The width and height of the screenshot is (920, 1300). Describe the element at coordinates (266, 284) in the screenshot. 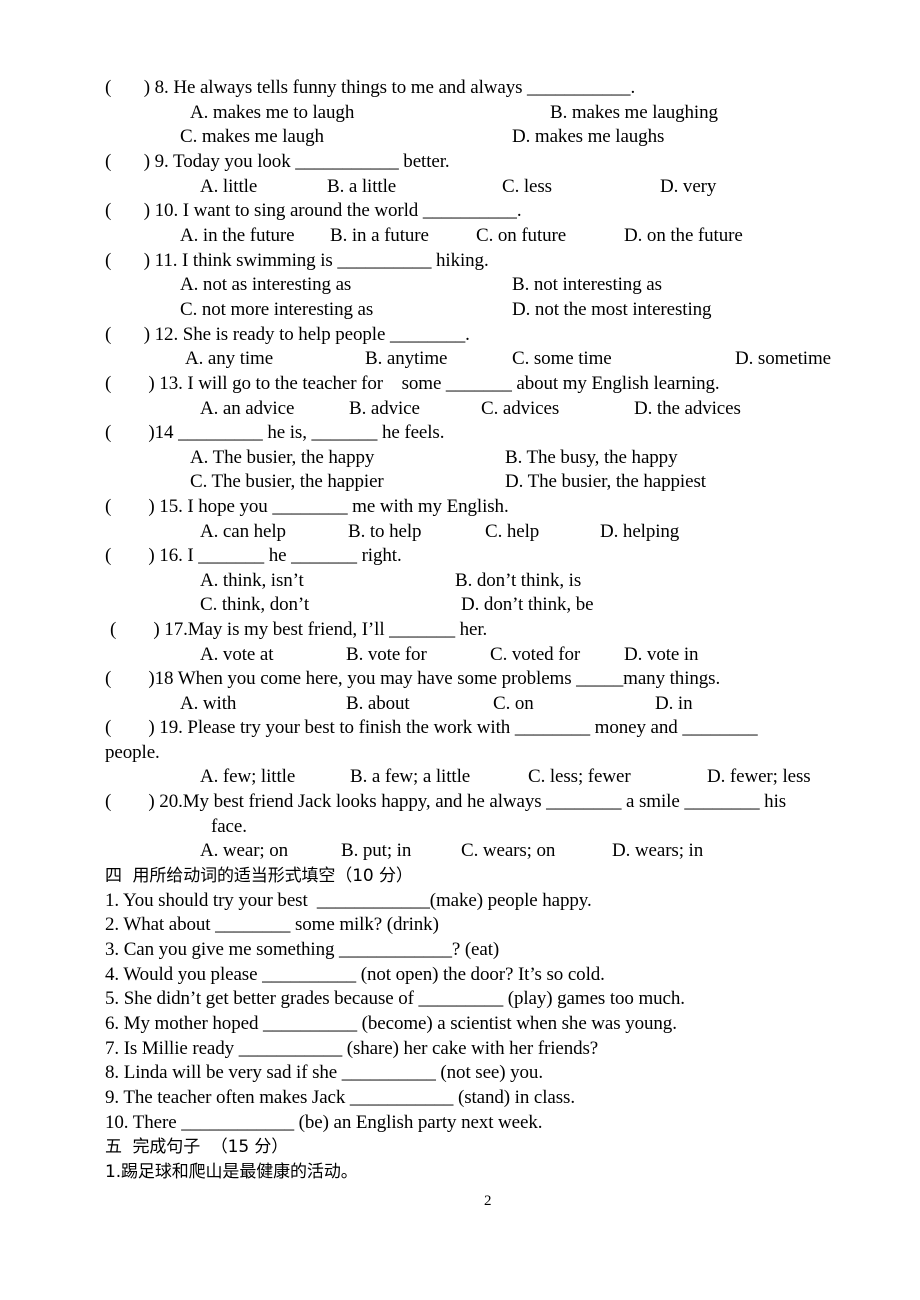

I see `question-11-option-a: A. not as interesting as` at that location.